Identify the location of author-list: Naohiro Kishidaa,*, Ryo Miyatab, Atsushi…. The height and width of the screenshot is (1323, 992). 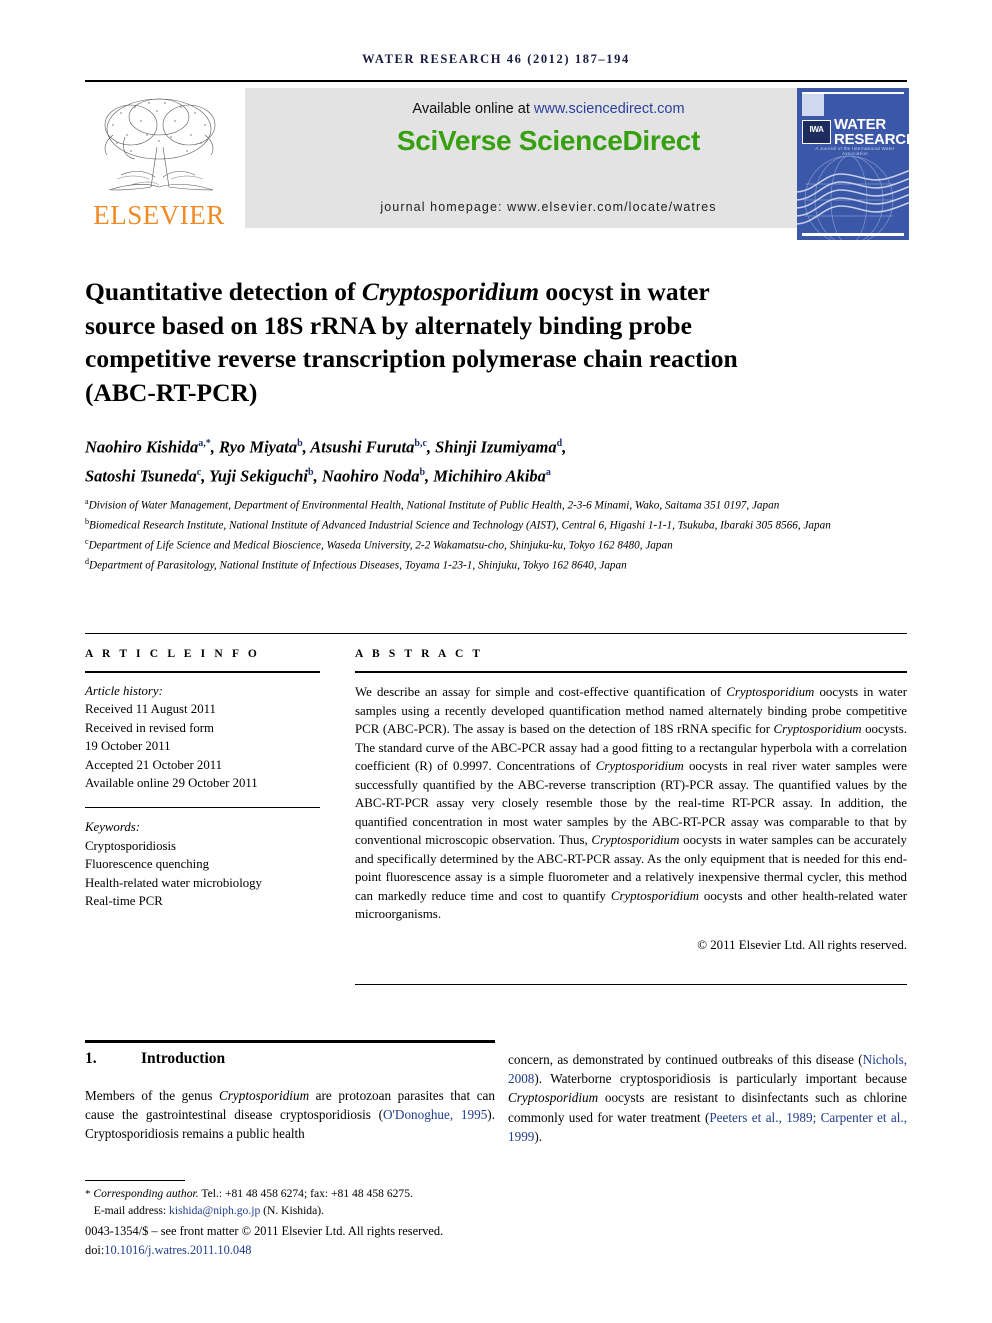
(326, 461).